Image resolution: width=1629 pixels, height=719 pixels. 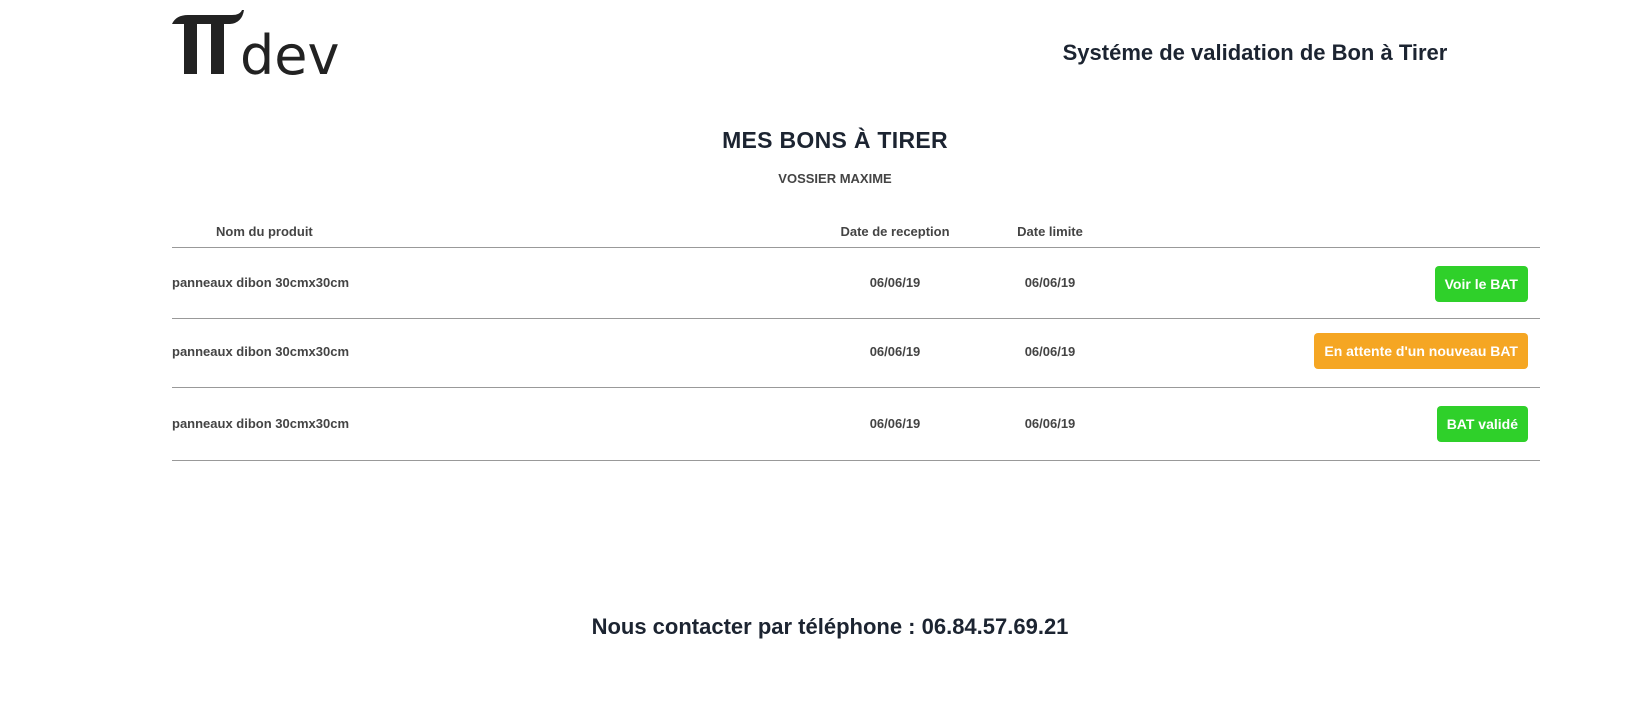 What do you see at coordinates (289, 52) in the screenshot?
I see `logo-text: dev` at bounding box center [289, 52].